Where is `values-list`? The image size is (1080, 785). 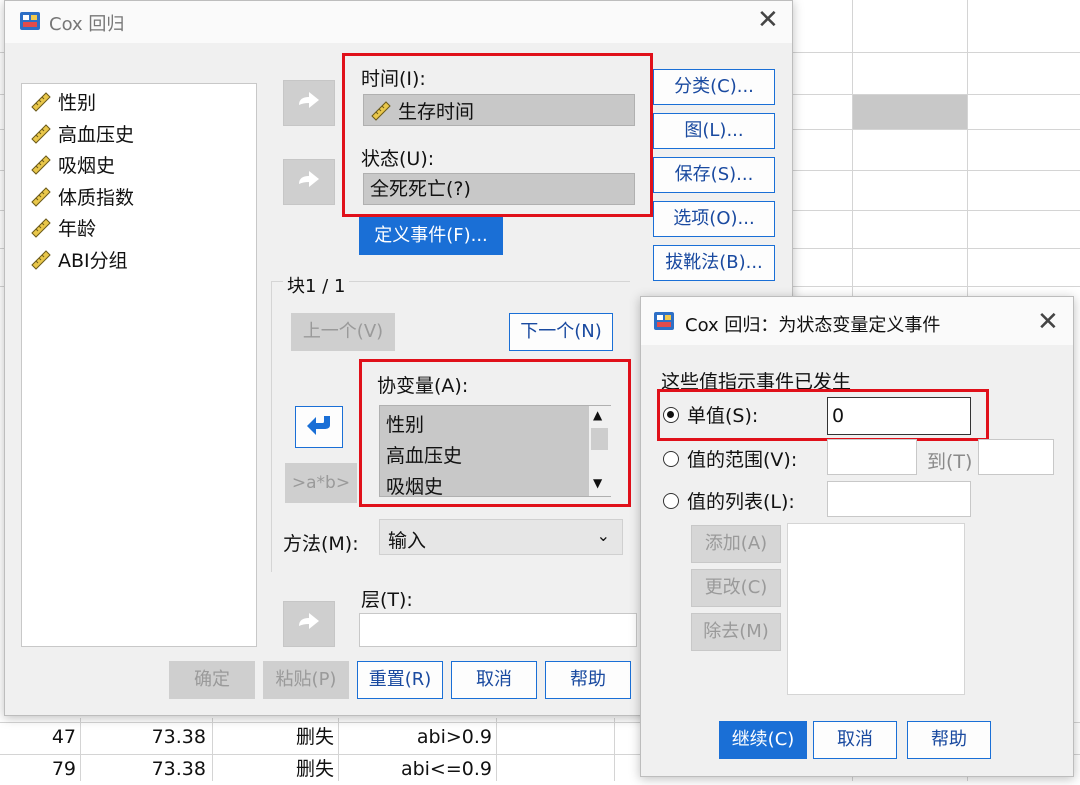 values-list is located at coordinates (876, 609).